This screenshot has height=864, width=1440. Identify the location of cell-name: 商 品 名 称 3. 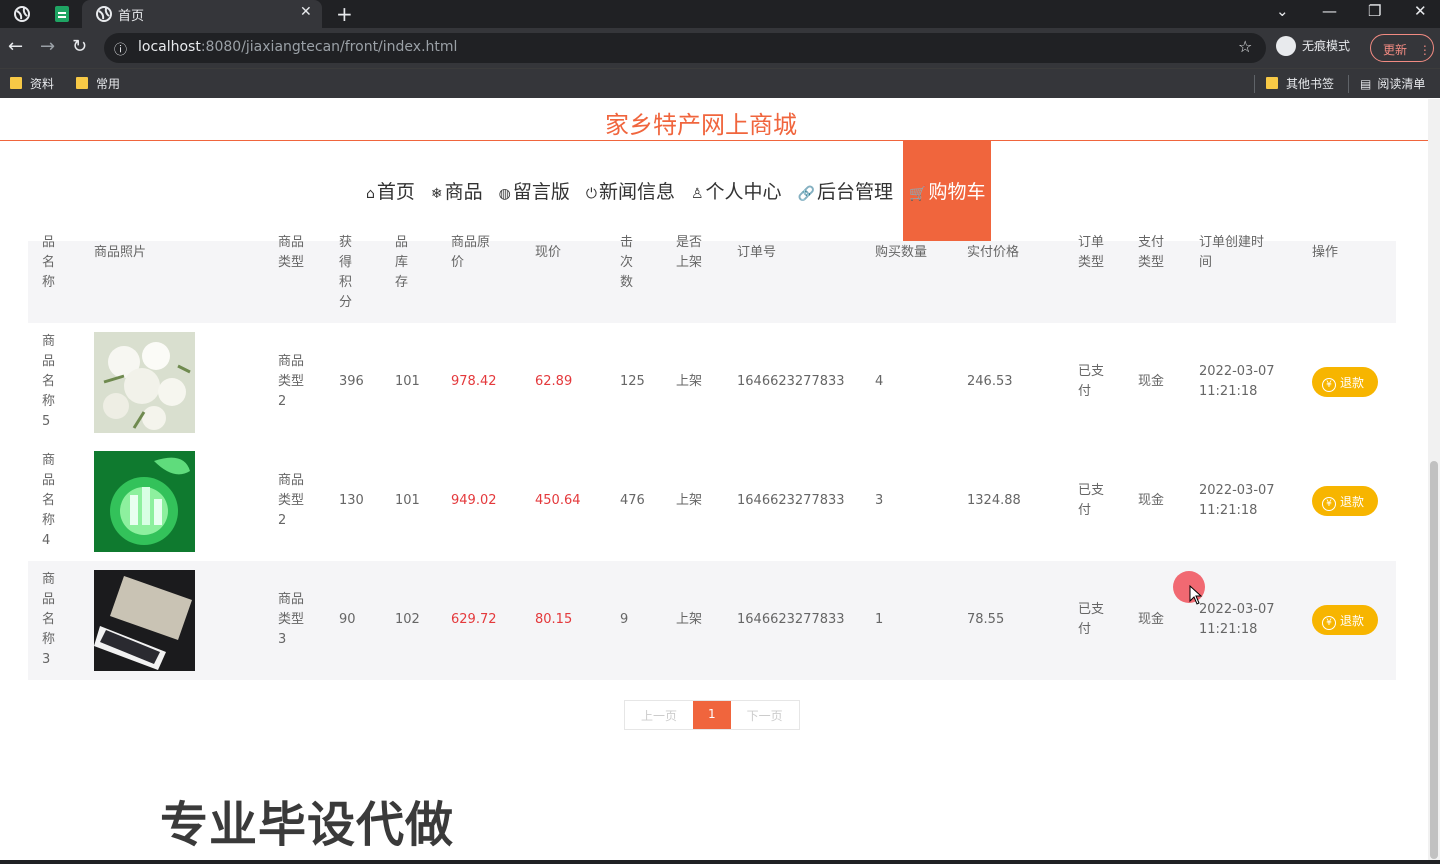
(49, 619).